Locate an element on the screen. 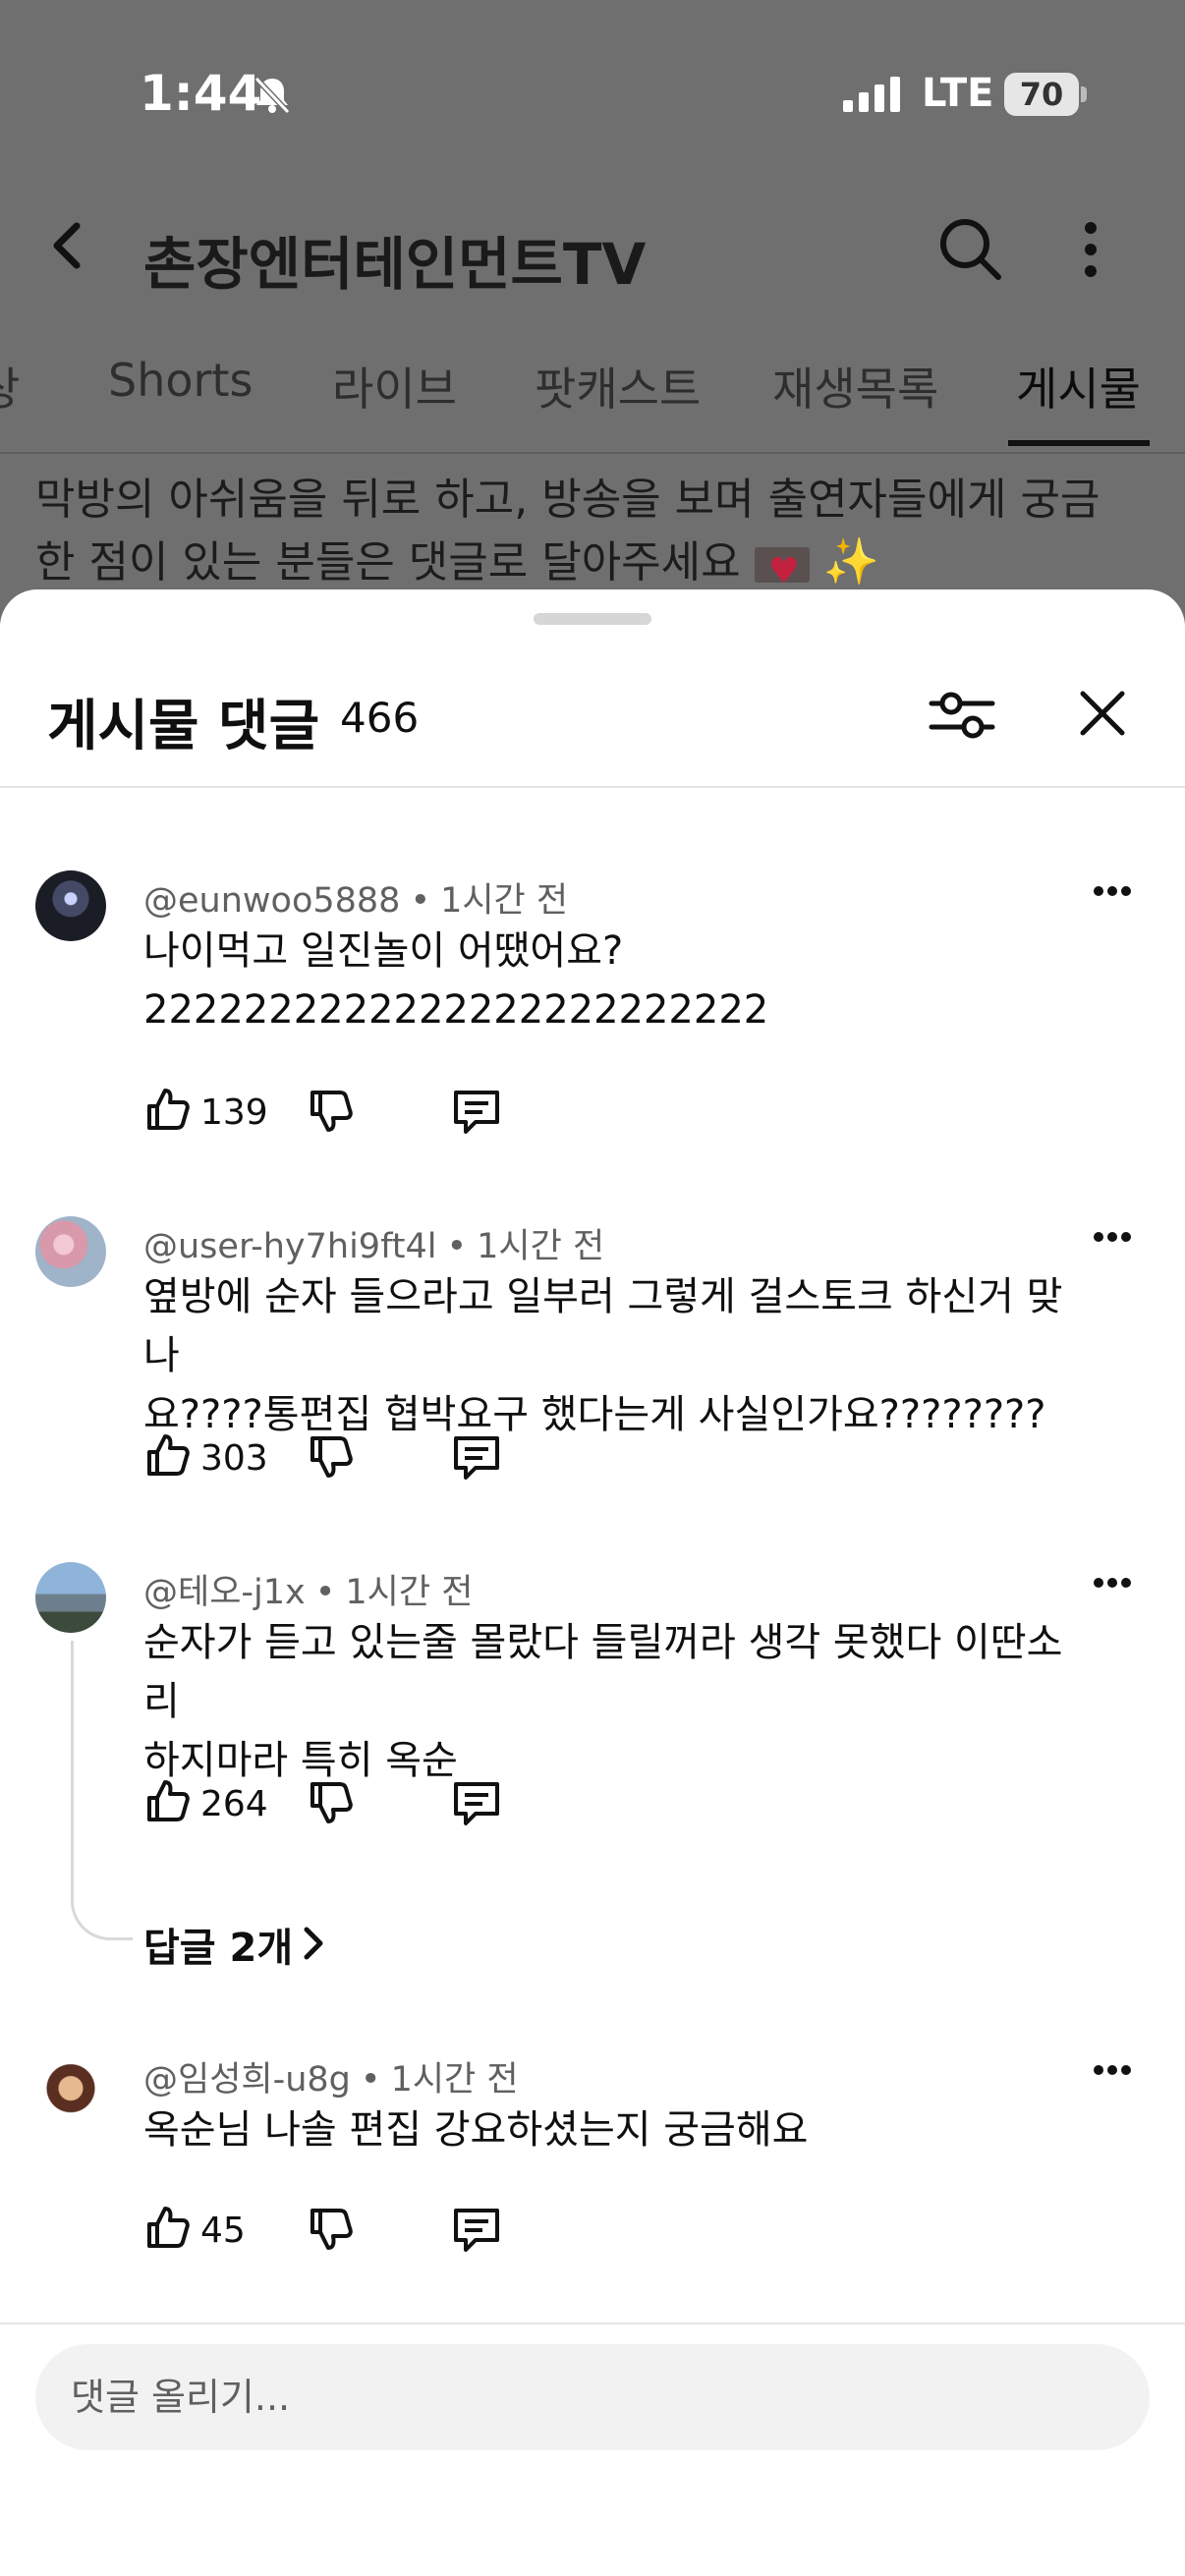 This screenshot has height=2576, width=1185. like-count: 303 is located at coordinates (234, 1458).